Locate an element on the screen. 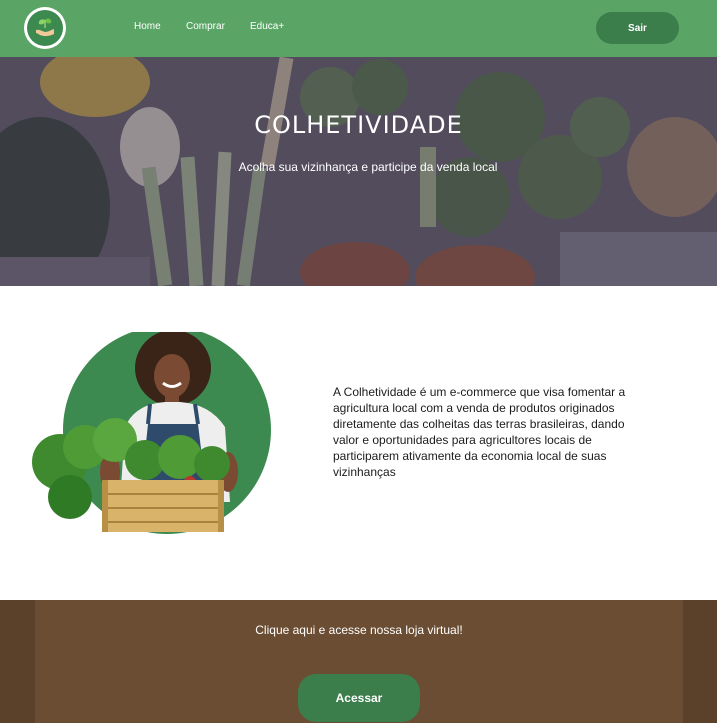 The height and width of the screenshot is (723, 717). top-navbar: Home Comprar Educa+ Sair is located at coordinates (358, 28).